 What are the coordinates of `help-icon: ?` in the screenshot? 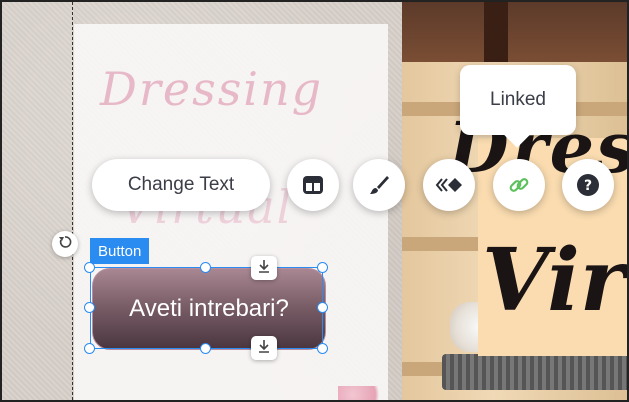 It's located at (588, 185).